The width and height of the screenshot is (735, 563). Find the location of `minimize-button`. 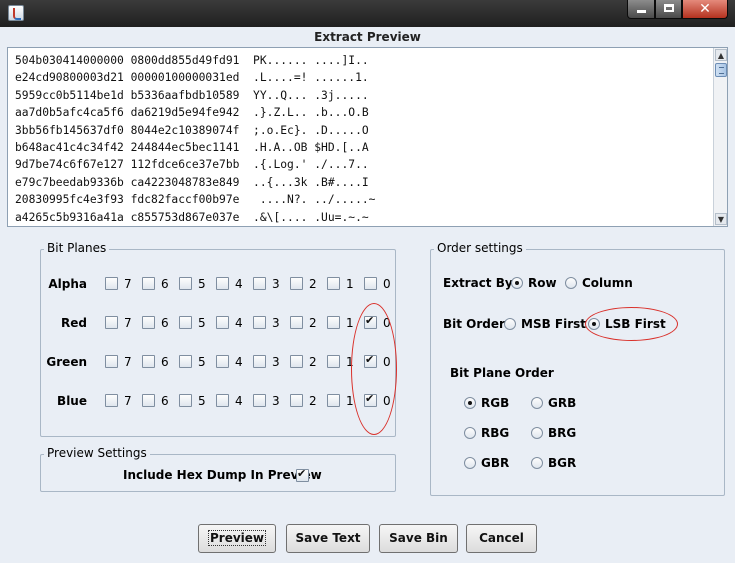

minimize-button is located at coordinates (641, 9).